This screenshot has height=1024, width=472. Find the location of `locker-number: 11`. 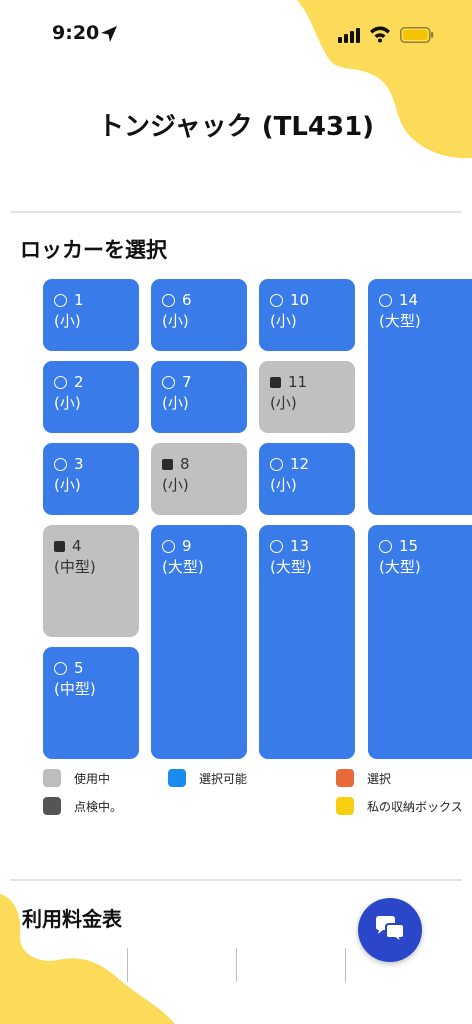

locker-number: 11 is located at coordinates (298, 382).